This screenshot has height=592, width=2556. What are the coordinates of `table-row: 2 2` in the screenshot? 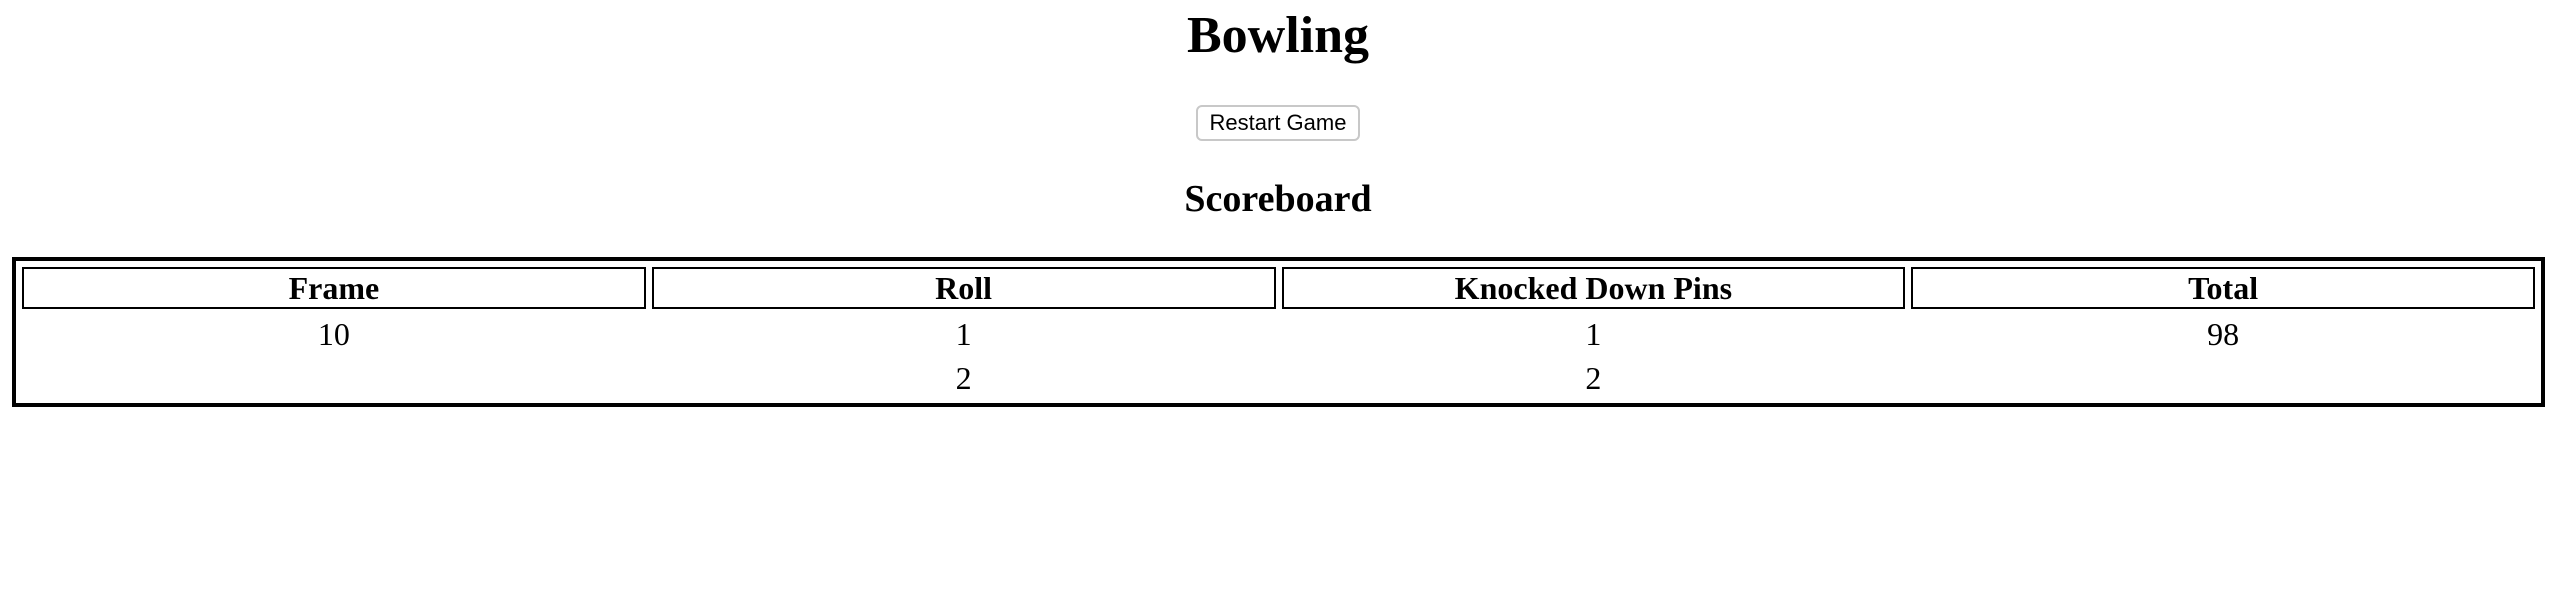 It's located at (1278, 378).